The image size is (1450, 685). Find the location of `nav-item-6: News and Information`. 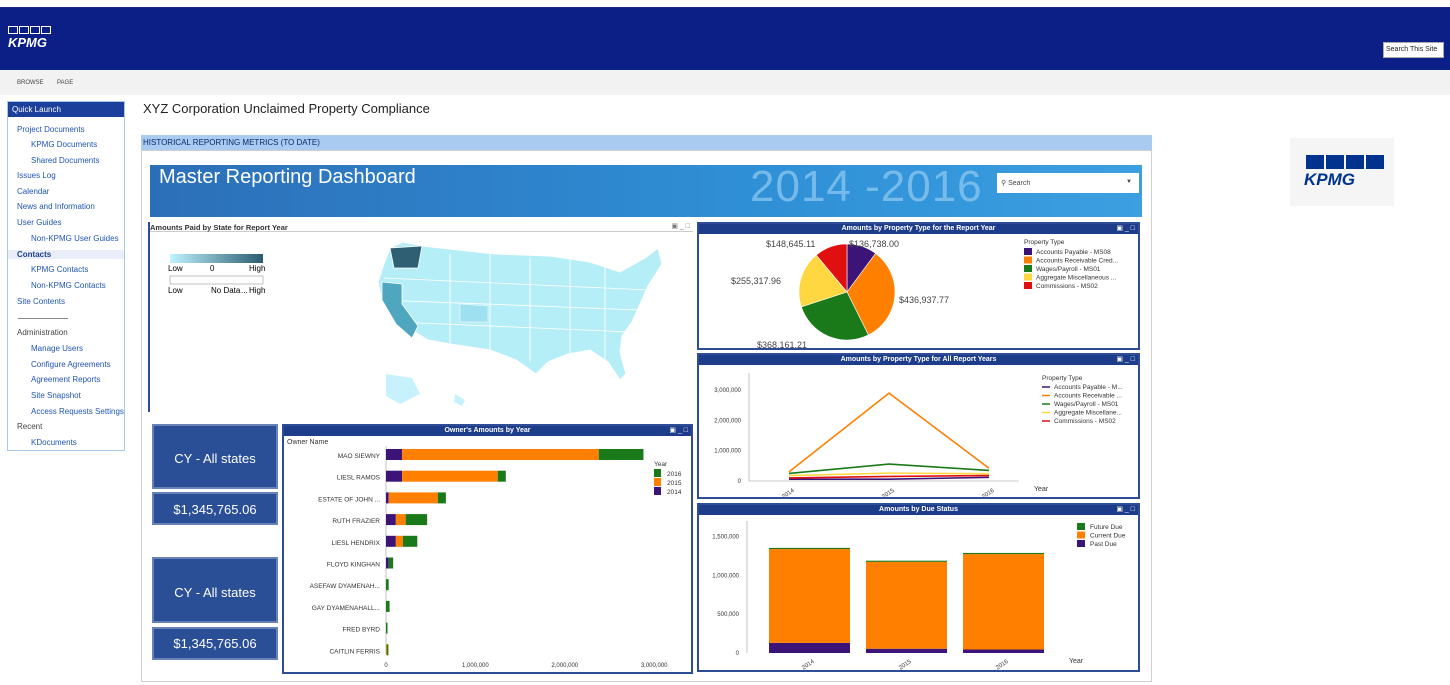

nav-item-6: News and Information is located at coordinates (56, 206).